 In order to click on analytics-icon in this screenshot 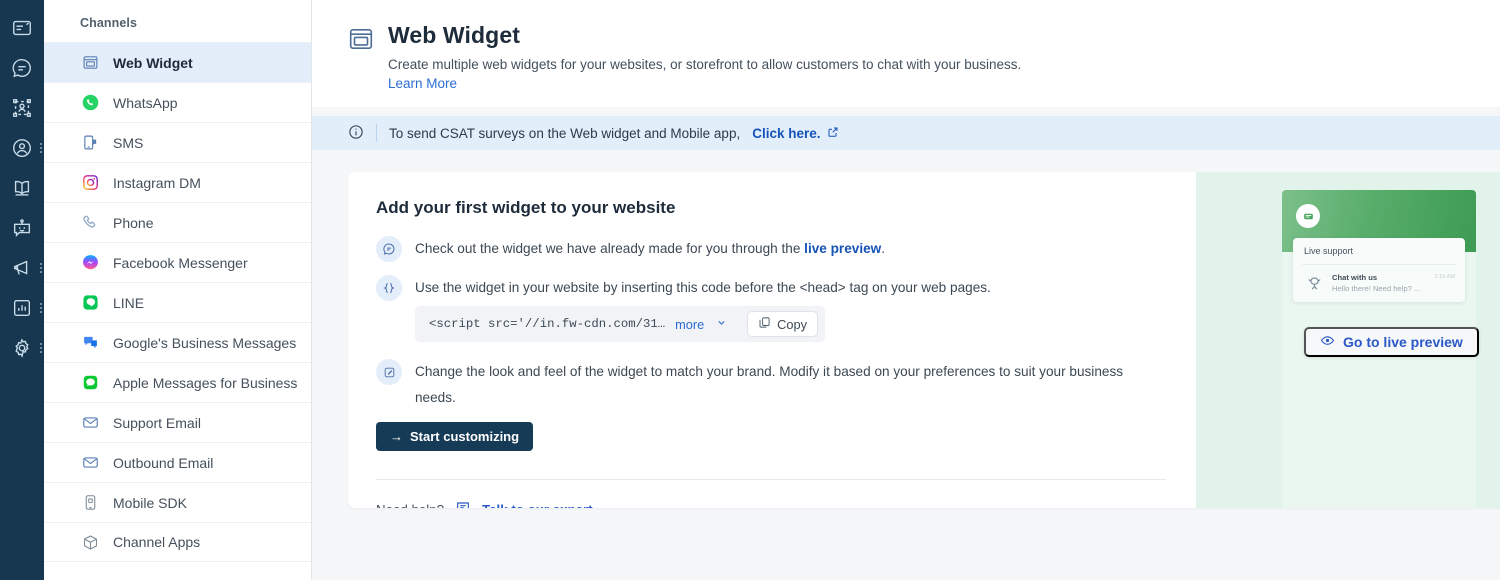, I will do `click(22, 308)`.